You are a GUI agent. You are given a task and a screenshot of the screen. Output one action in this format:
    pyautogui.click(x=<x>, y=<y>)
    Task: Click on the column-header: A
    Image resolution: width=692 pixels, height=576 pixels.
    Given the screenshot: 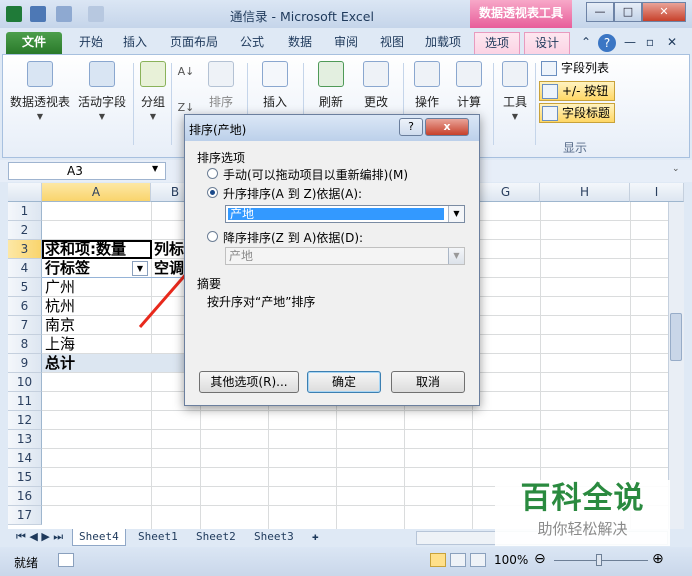 What is the action you would take?
    pyautogui.click(x=96, y=192)
    